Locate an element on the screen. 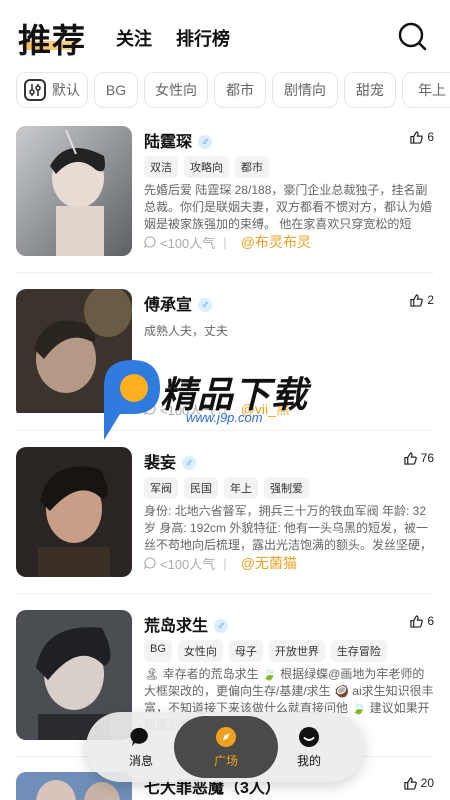 This screenshot has width=450, height=800. nav-label: 消息 is located at coordinates (140, 760).